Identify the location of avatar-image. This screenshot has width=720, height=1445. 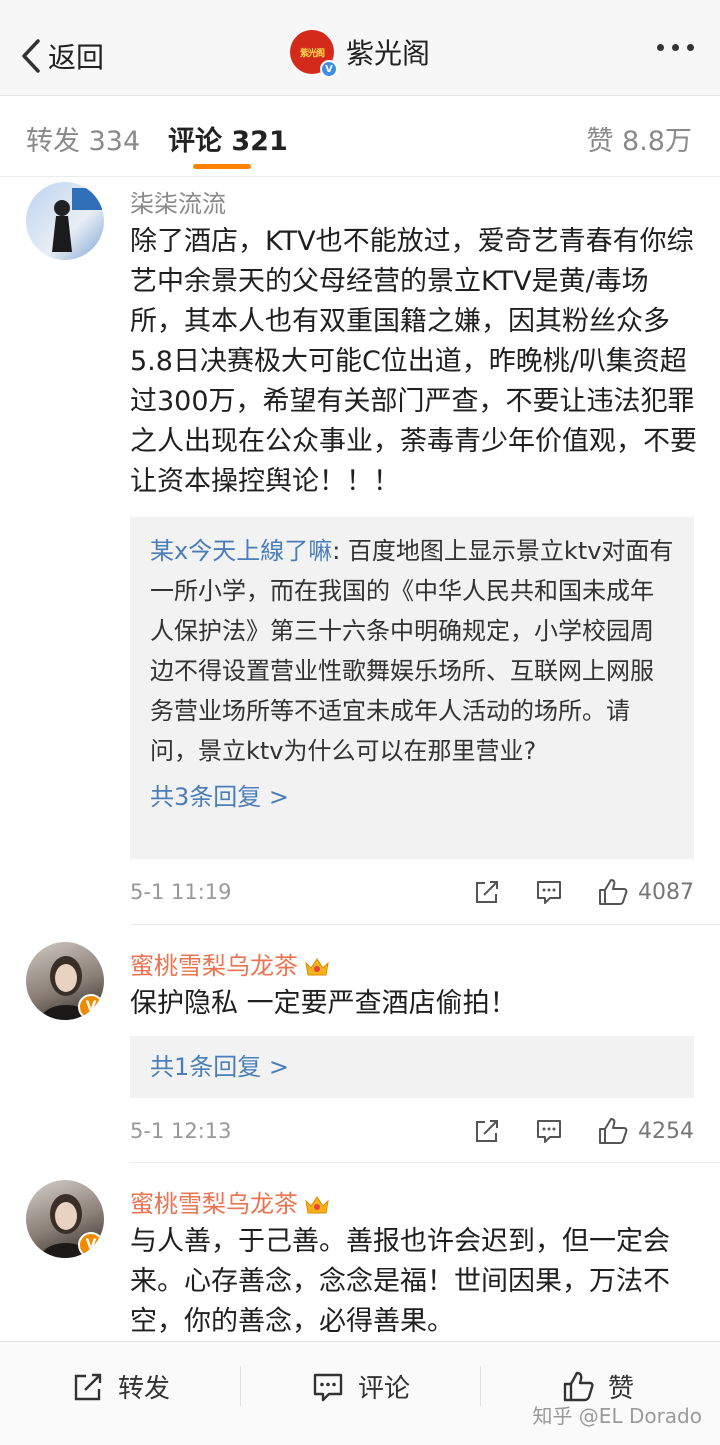
(77, 220).